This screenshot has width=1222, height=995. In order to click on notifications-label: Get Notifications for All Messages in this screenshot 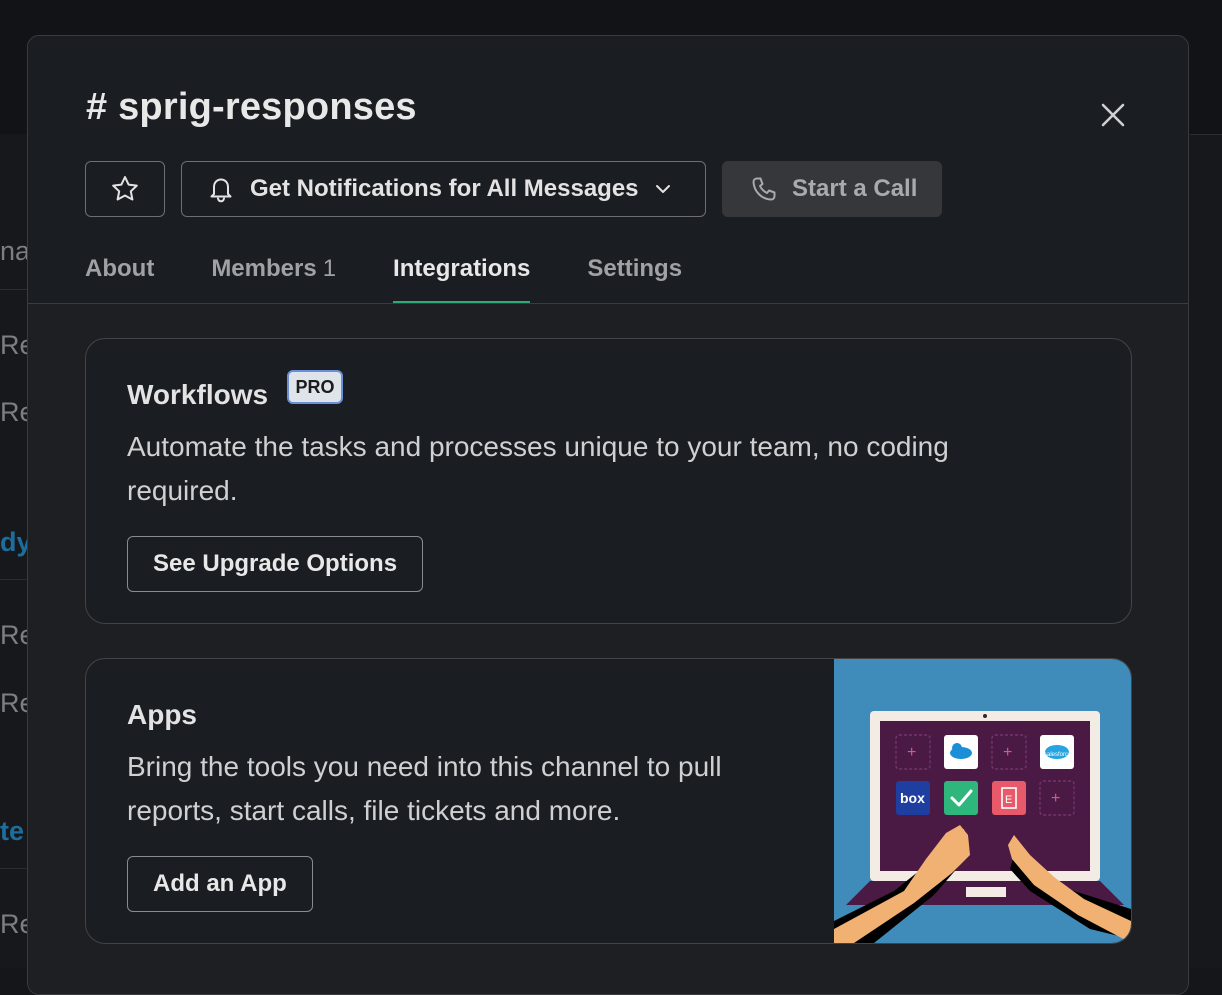, I will do `click(444, 188)`.